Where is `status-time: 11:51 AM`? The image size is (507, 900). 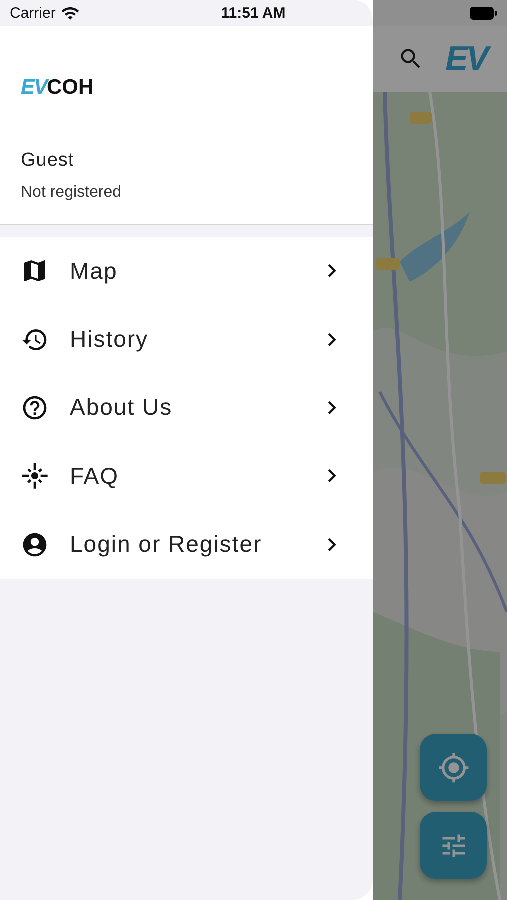 status-time: 11:51 AM is located at coordinates (253, 13).